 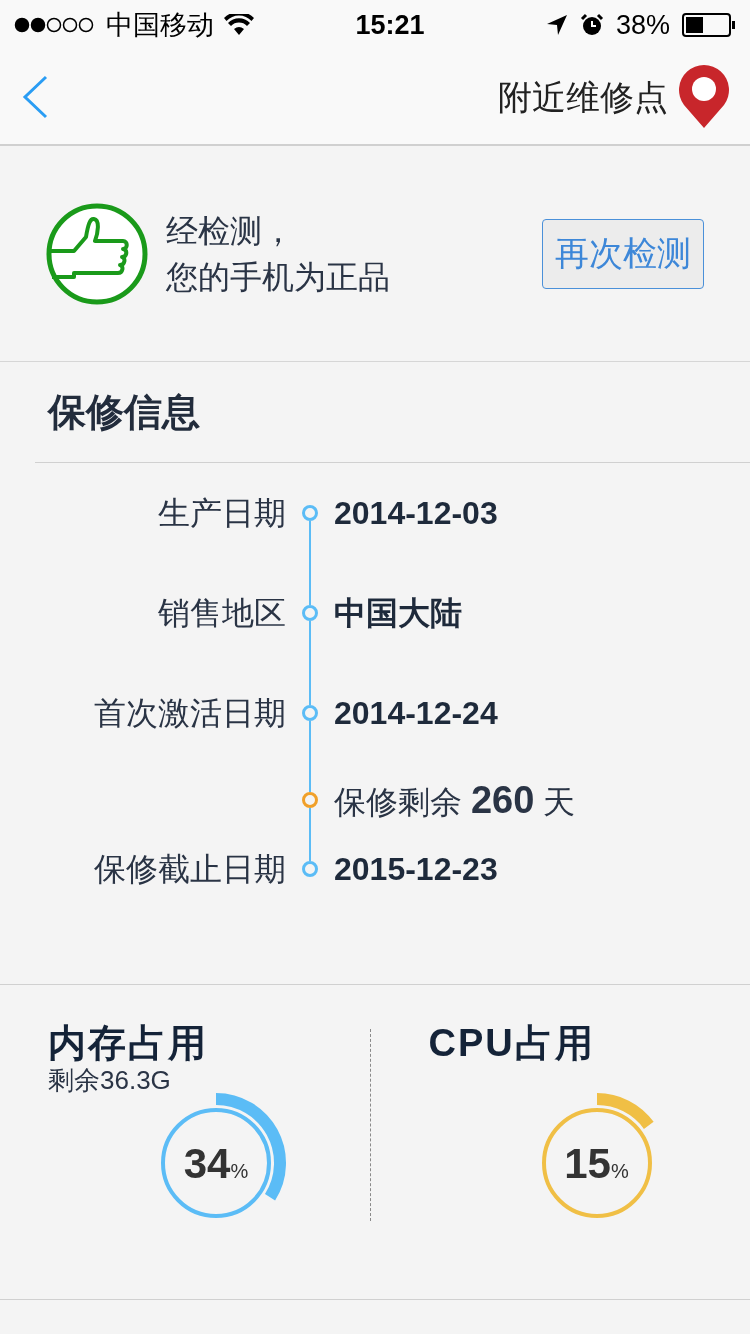 I want to click on status-time: 15:21, so click(x=390, y=25).